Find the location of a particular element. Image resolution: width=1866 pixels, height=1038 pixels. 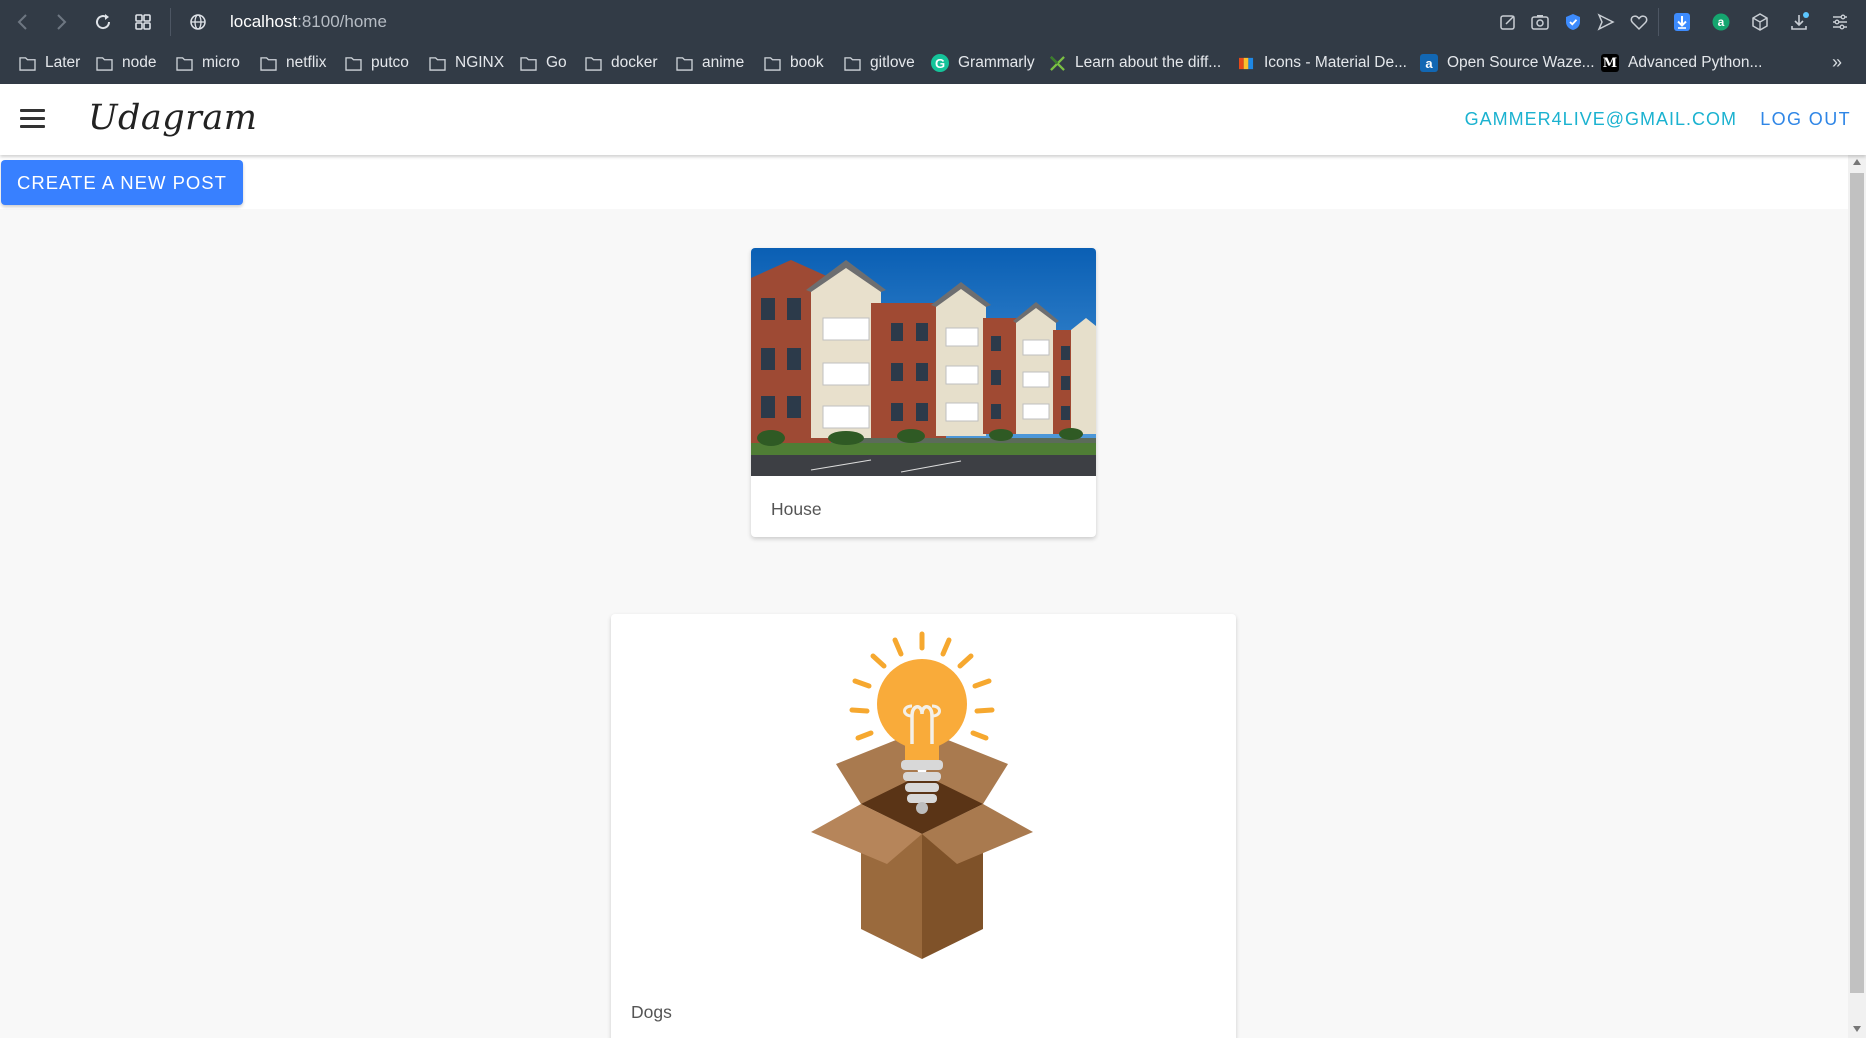

browser-toolbar: localhost:8100/home a is located at coordinates (933, 22).